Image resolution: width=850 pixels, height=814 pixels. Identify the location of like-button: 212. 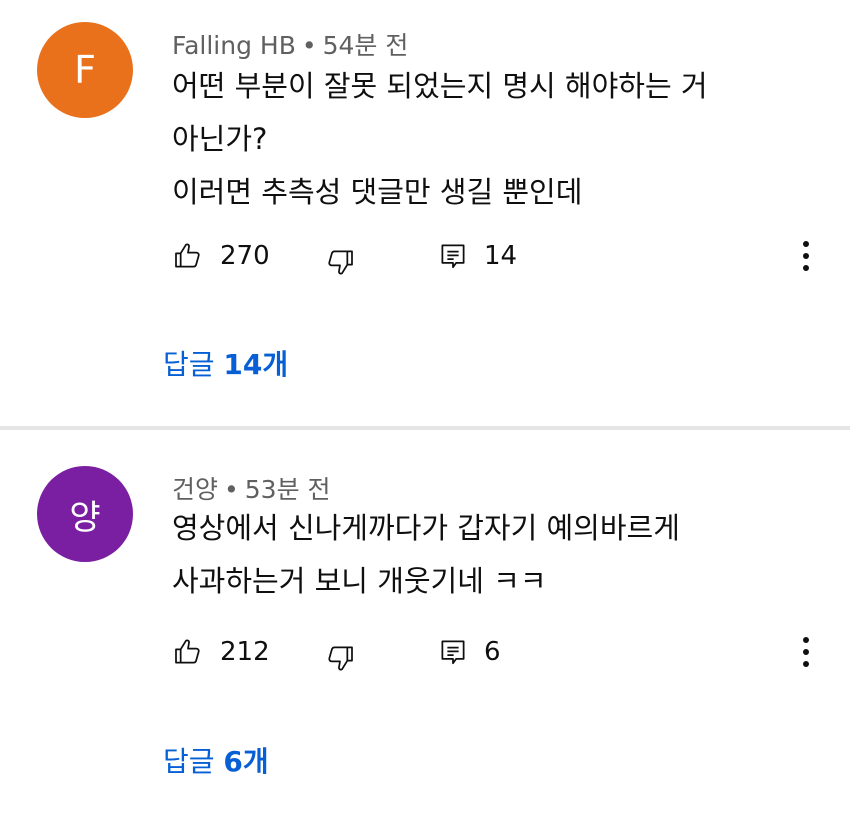
(221, 652).